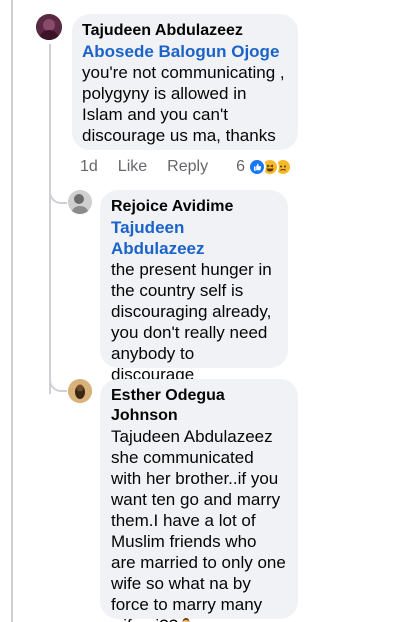 The height and width of the screenshot is (622, 413). I want to click on thread-line-replies, so click(50, 219).